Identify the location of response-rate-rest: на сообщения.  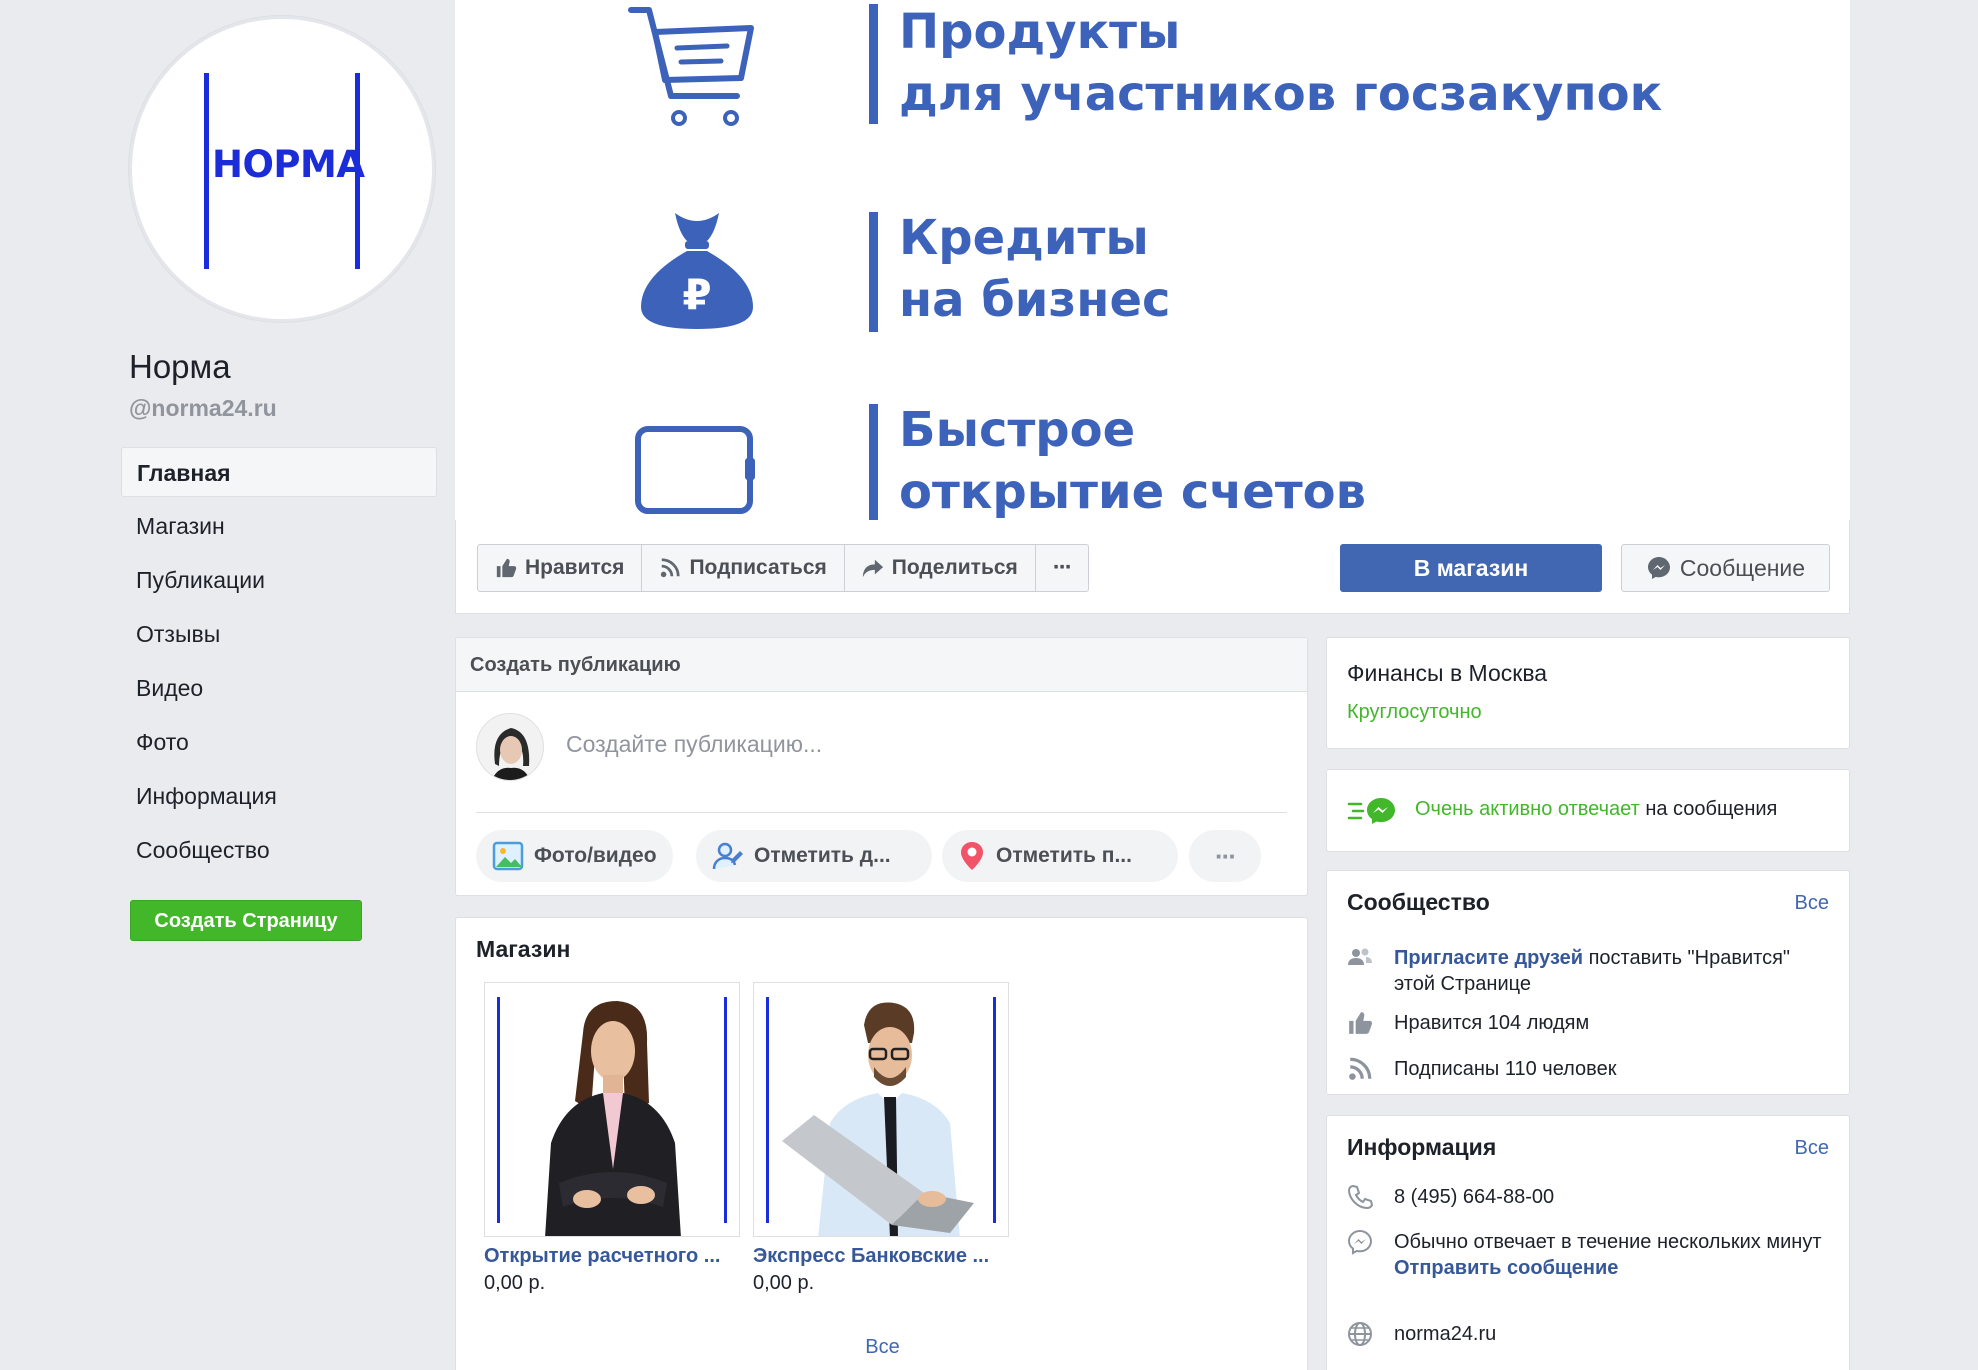
(1708, 809).